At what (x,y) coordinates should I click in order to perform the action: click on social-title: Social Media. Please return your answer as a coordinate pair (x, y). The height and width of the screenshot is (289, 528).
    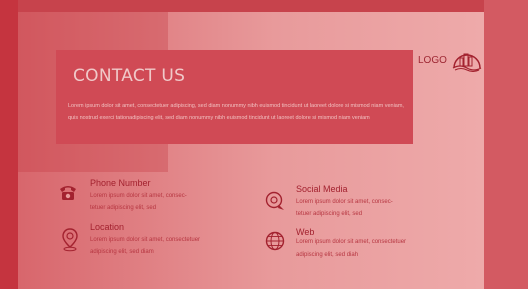
    Looking at the image, I should click on (322, 189).